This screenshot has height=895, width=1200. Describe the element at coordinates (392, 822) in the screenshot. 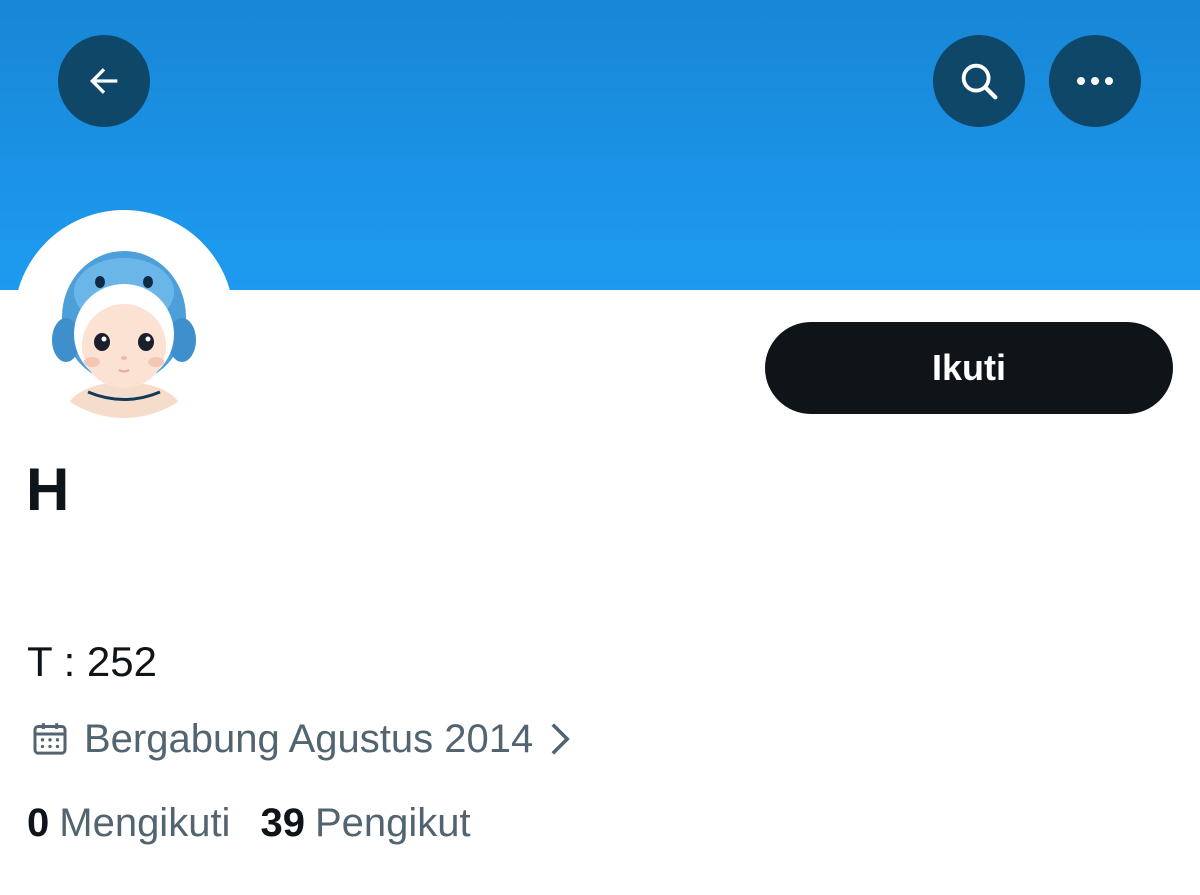

I see `followers-label: Pengikut` at that location.